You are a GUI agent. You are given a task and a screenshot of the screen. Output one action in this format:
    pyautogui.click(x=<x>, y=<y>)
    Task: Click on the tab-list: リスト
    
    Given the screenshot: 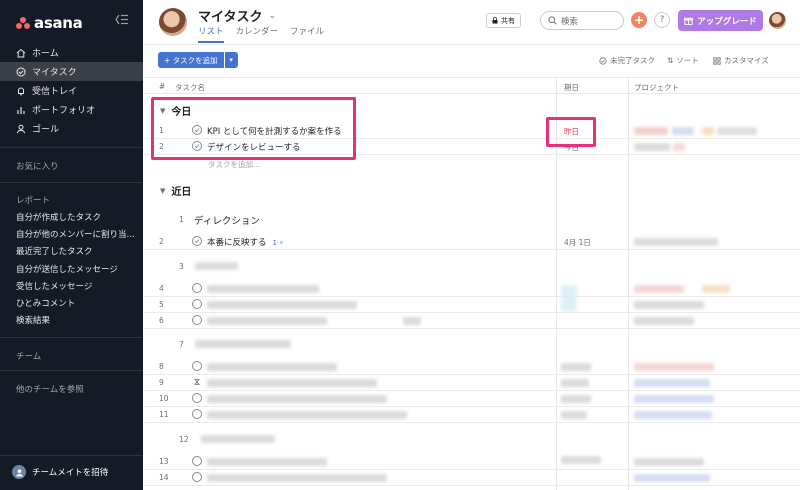 What is the action you would take?
    pyautogui.click(x=211, y=34)
    